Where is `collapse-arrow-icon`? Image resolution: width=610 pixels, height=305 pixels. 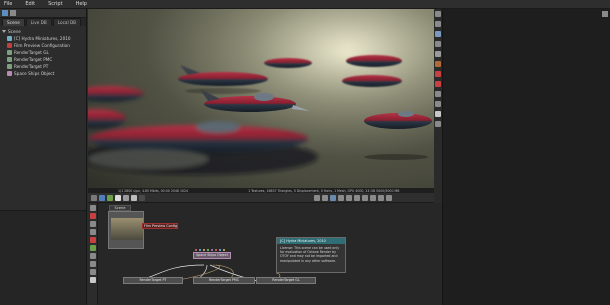
collapse-arrow-icon is located at coordinates (4, 31).